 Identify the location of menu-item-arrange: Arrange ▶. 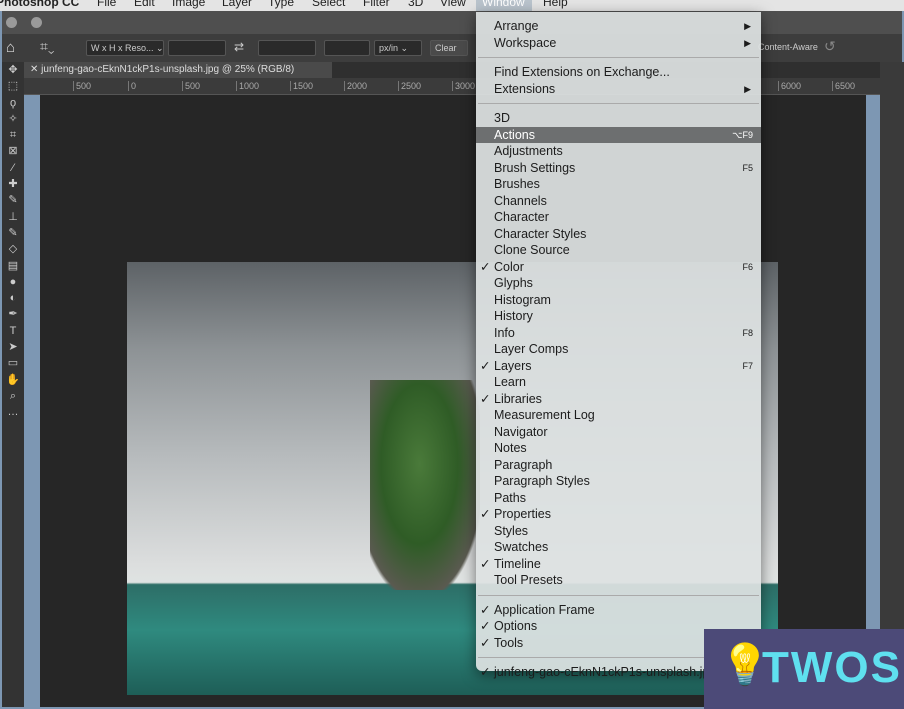
(618, 26).